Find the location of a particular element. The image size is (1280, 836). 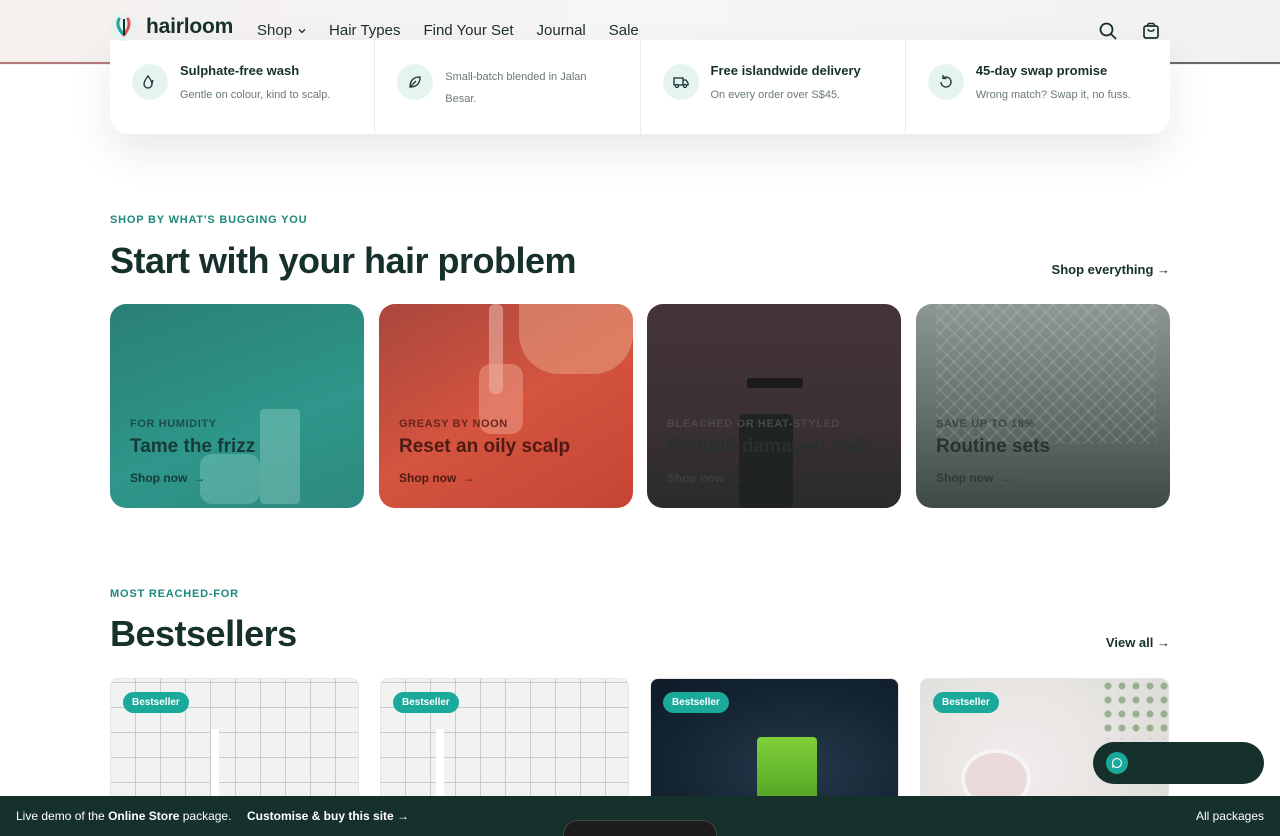

logo: hairloom is located at coordinates (171, 27).